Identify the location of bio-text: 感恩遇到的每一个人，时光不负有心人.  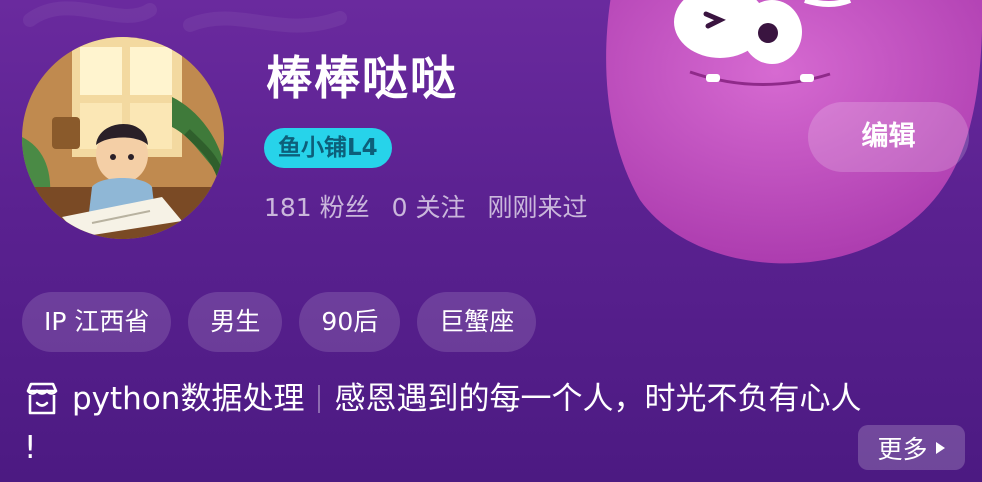
(598, 399).